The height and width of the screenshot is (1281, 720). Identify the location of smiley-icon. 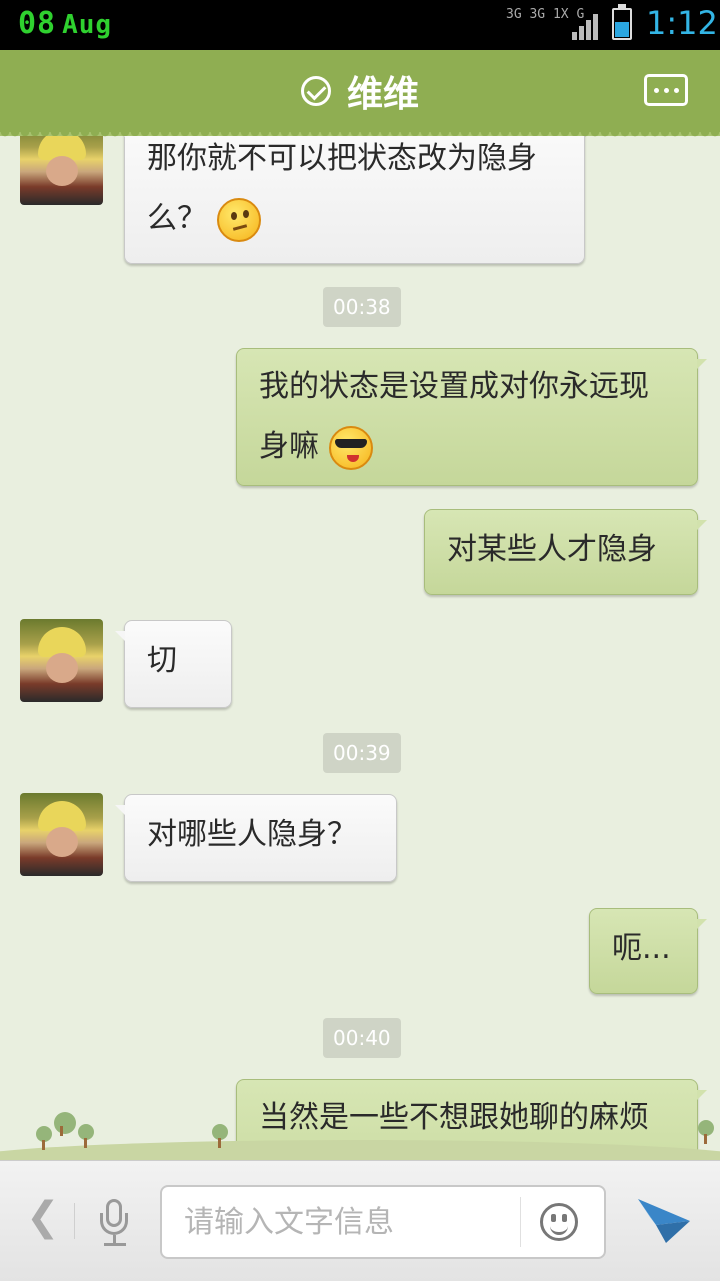
(559, 1222).